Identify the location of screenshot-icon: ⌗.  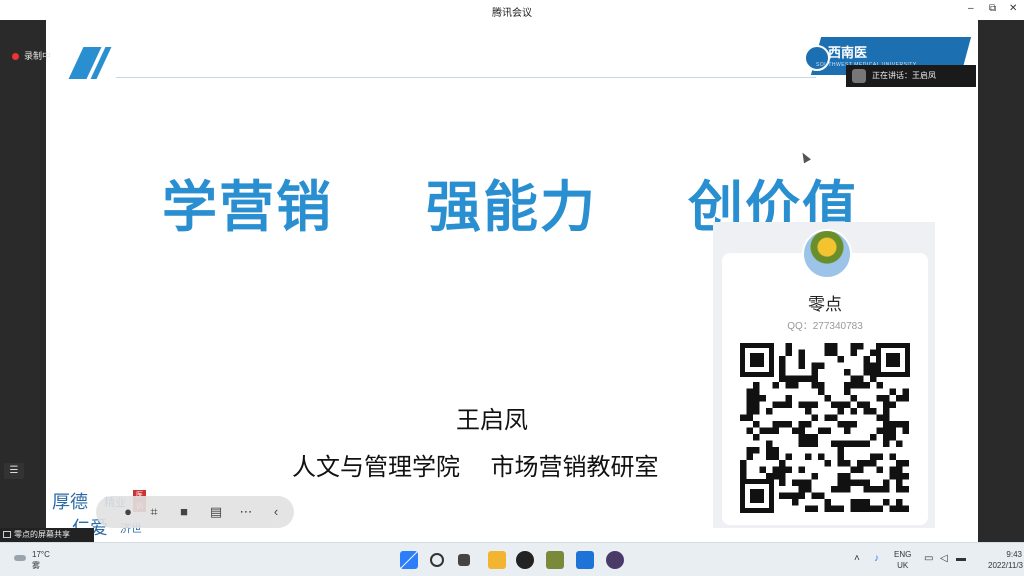
(154, 512).